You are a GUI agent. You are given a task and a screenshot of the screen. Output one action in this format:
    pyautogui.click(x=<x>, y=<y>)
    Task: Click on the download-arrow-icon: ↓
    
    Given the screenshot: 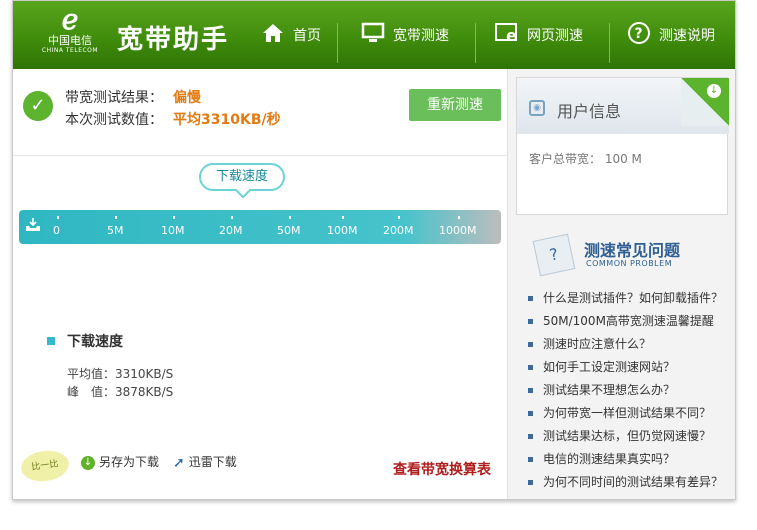 What is the action you would take?
    pyautogui.click(x=714, y=91)
    